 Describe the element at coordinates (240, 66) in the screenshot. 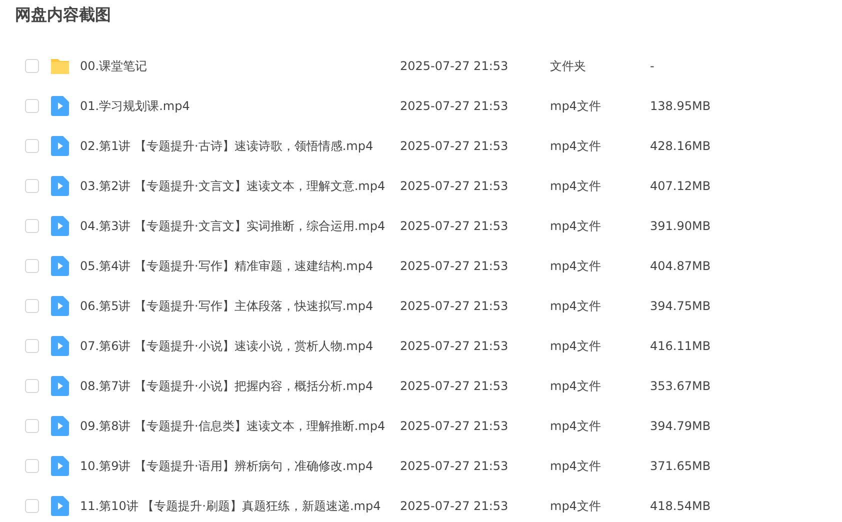

I see `file-name: 00.课堂笔记` at that location.